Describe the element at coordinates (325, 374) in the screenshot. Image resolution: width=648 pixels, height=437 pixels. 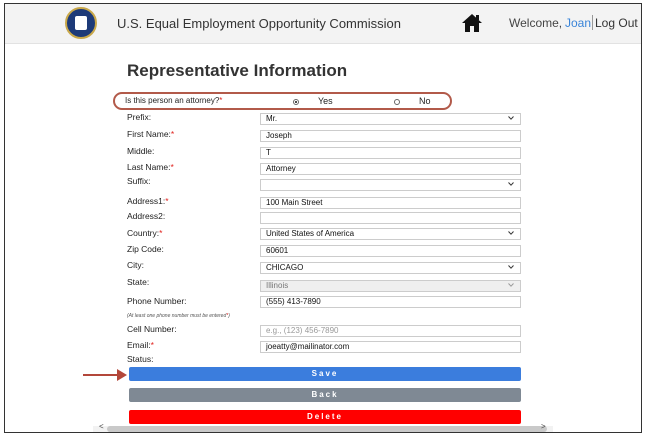
I see `save-button: Save` at that location.